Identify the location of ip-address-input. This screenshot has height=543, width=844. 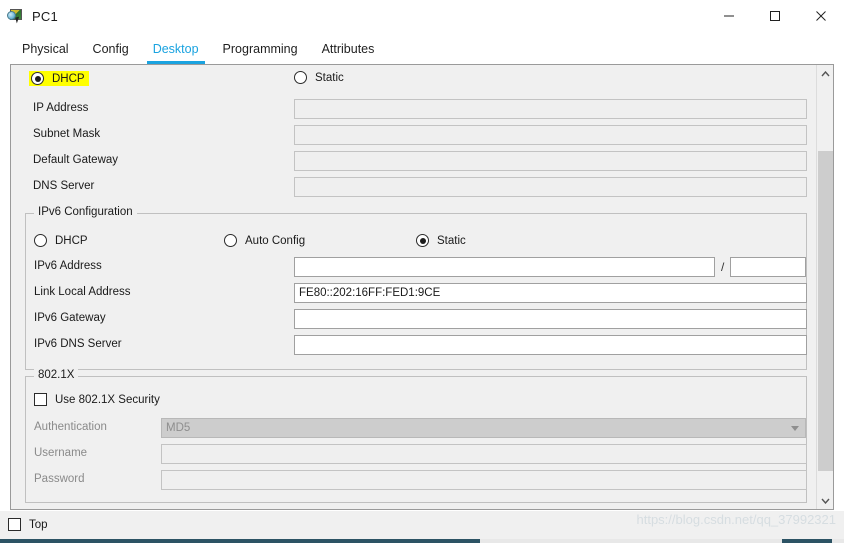
(550, 109).